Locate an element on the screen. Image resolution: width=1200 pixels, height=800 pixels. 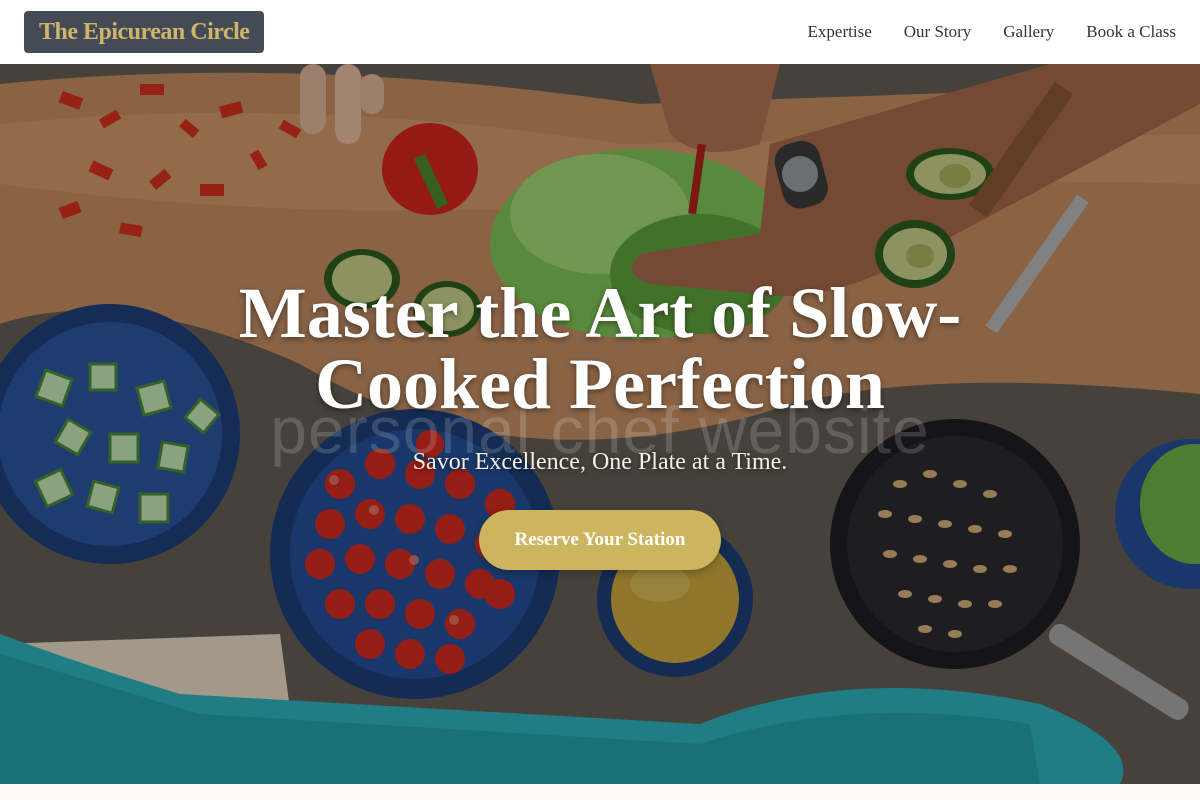
nav-link-expertise: Expertise is located at coordinates (840, 32).